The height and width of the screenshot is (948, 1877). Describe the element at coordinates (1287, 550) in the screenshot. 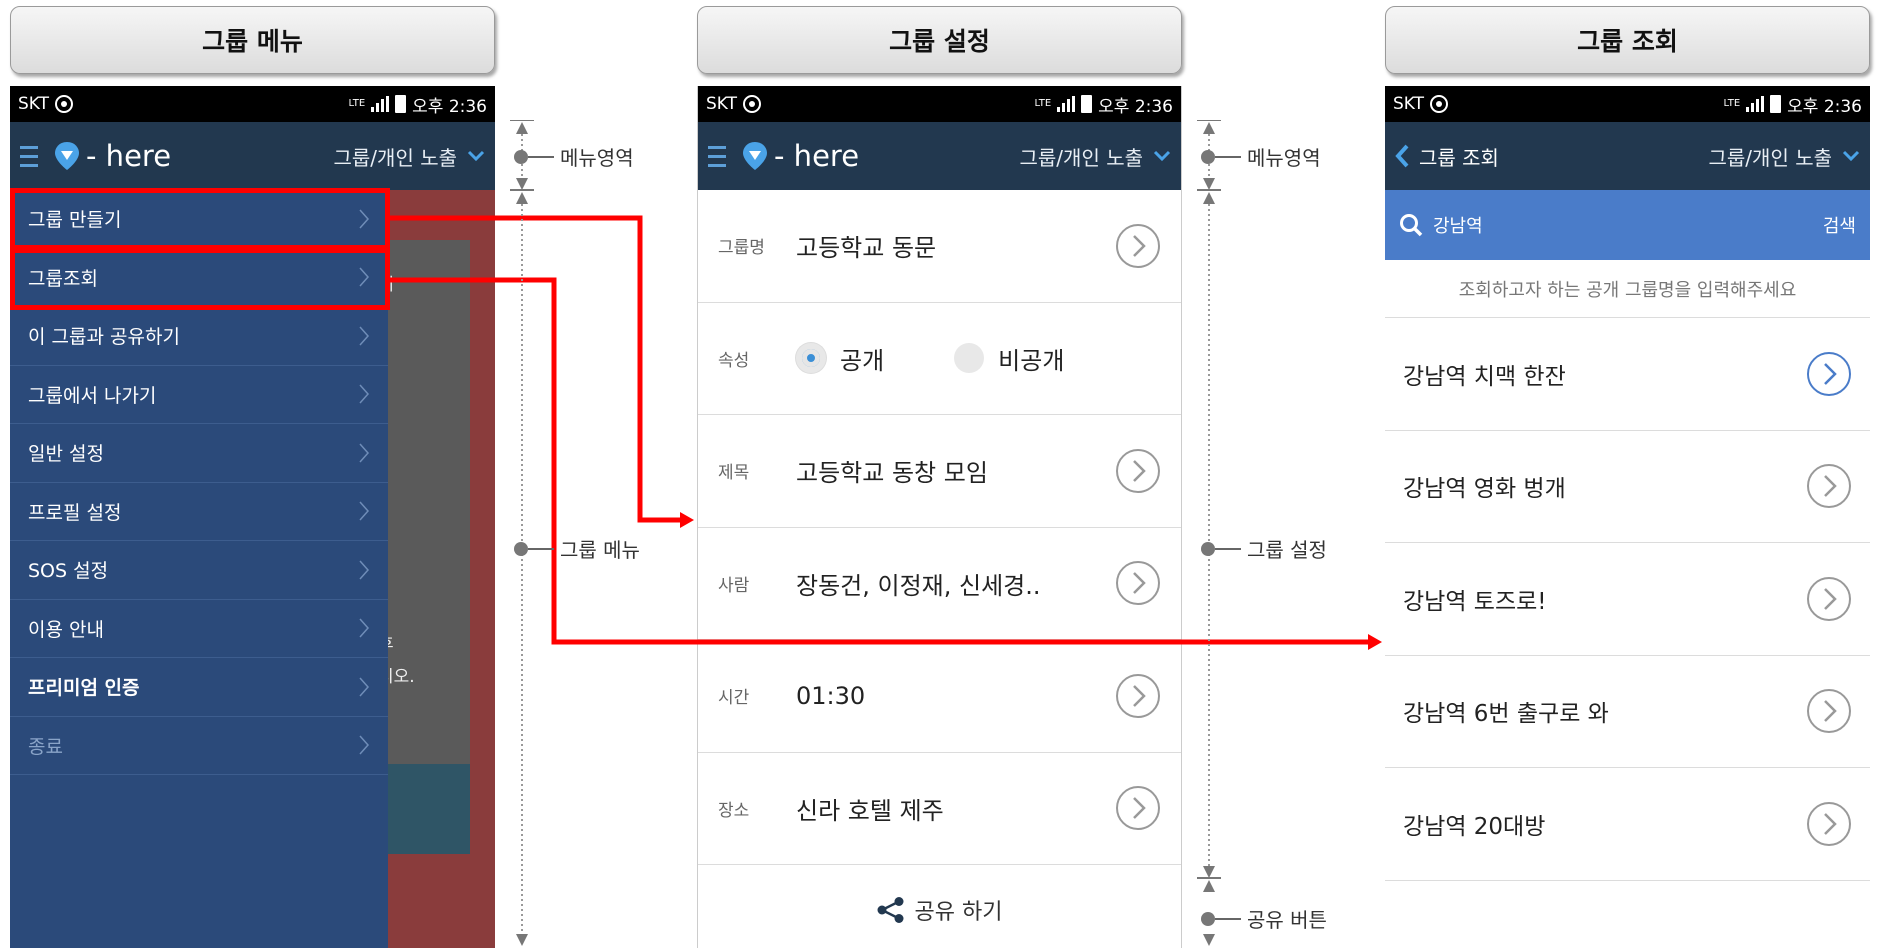

I see `annotation-label: 그룹 설정` at that location.